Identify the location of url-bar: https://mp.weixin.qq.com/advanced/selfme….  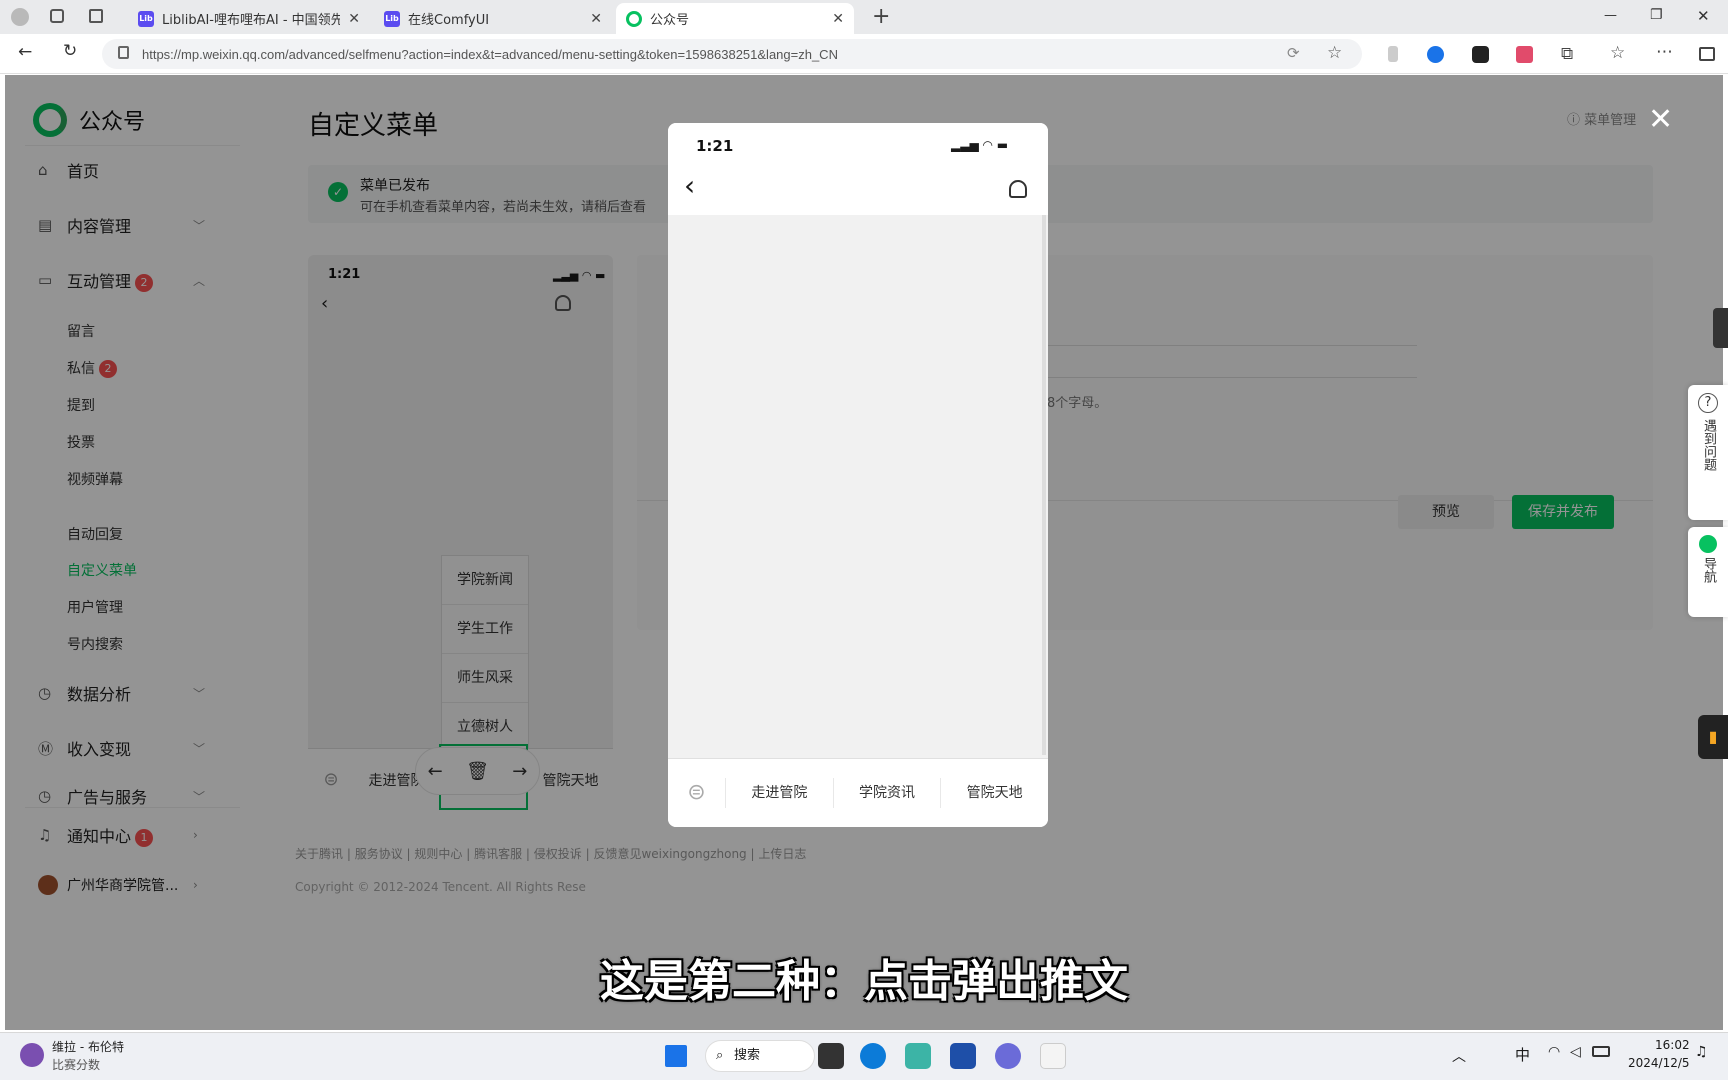
(732, 54).